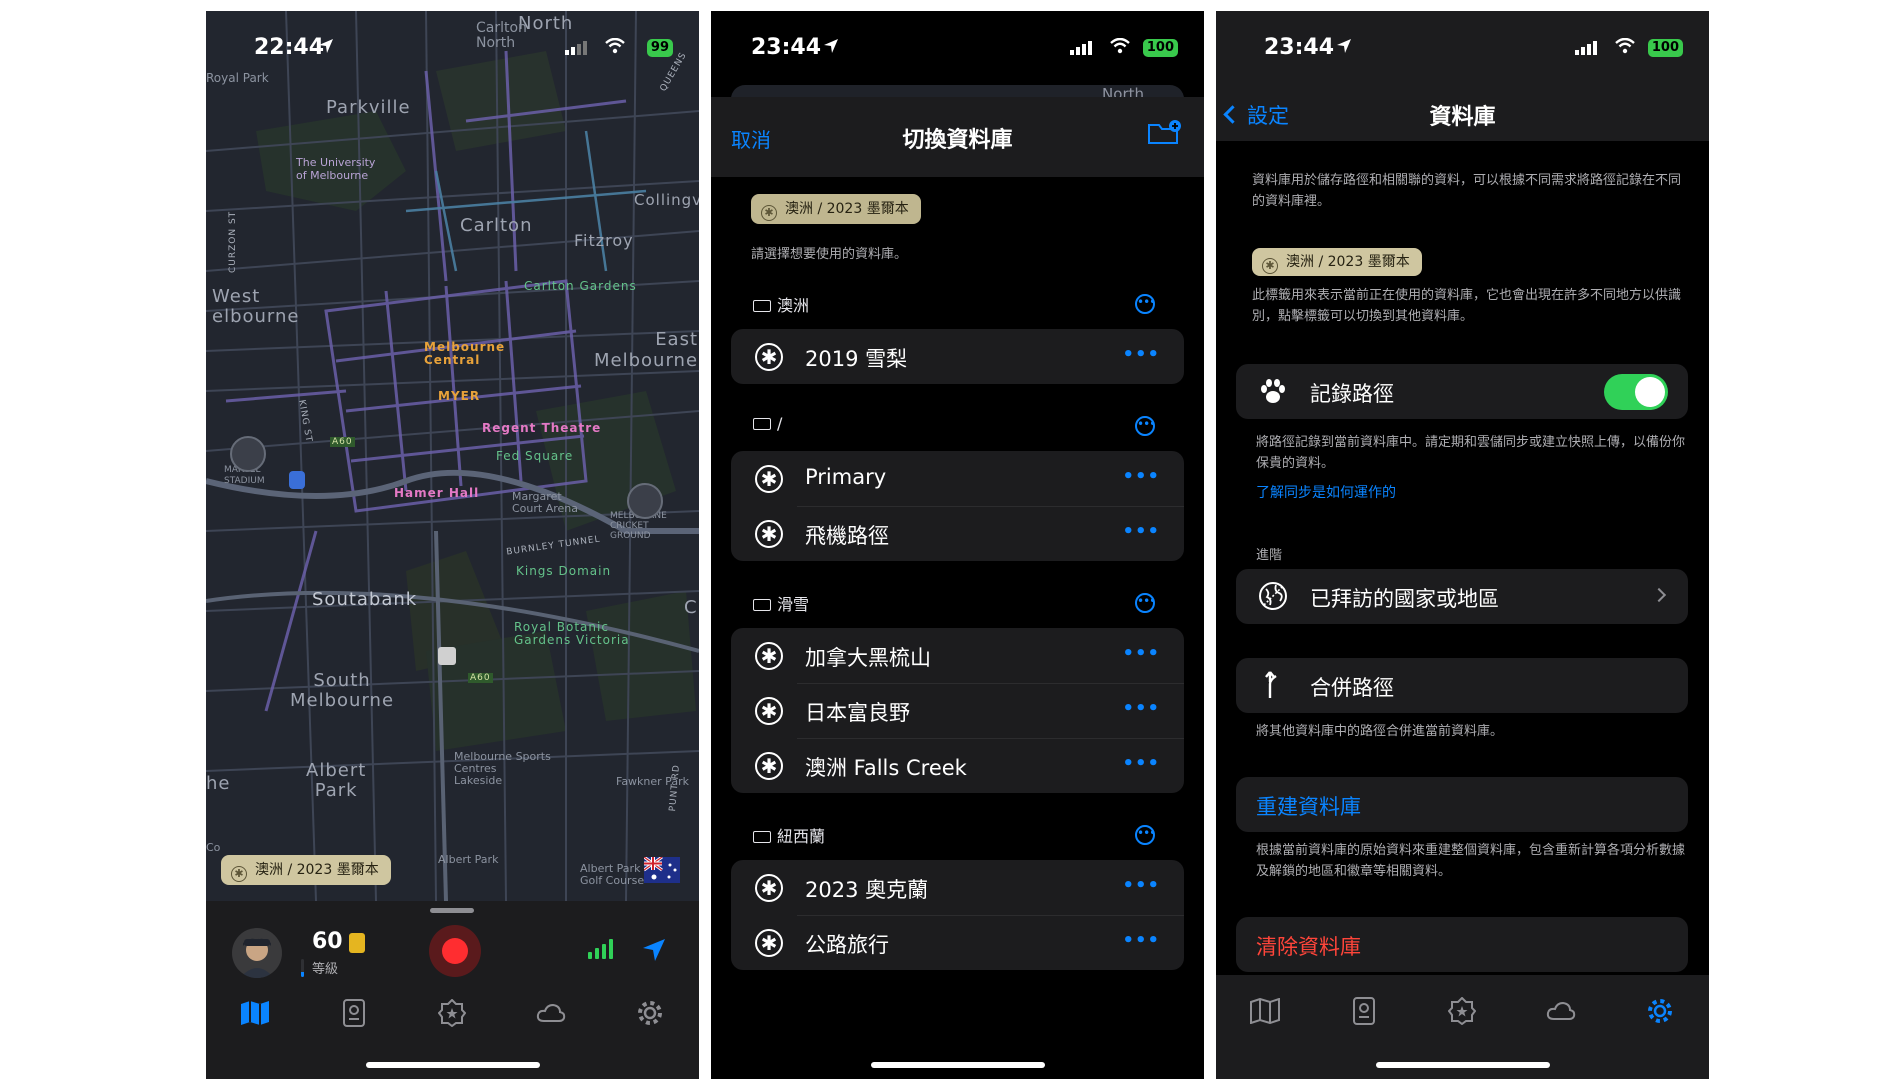 The width and height of the screenshot is (1899, 1080). I want to click on database-row: ✱ Primary •••, so click(957, 478).